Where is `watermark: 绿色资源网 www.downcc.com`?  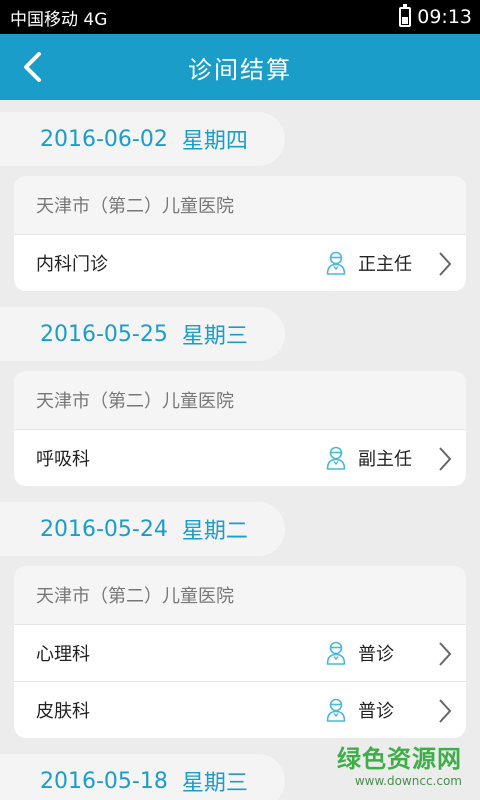 watermark: 绿色资源网 www.downcc.com is located at coordinates (399, 763).